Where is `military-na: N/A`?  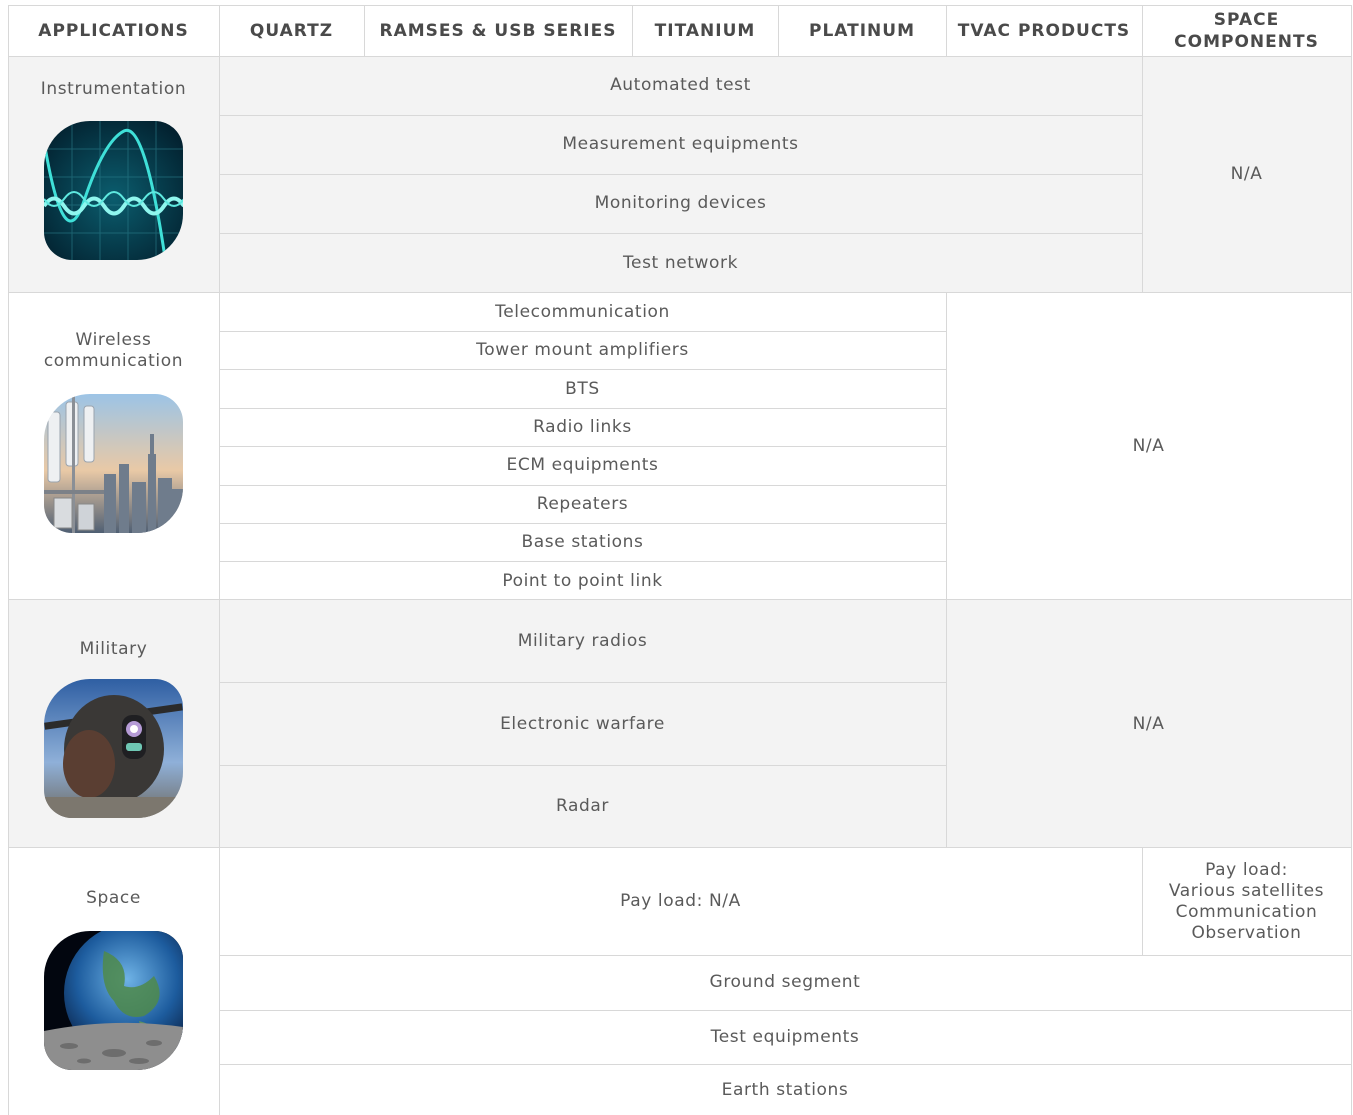
military-na: N/A is located at coordinates (1148, 724).